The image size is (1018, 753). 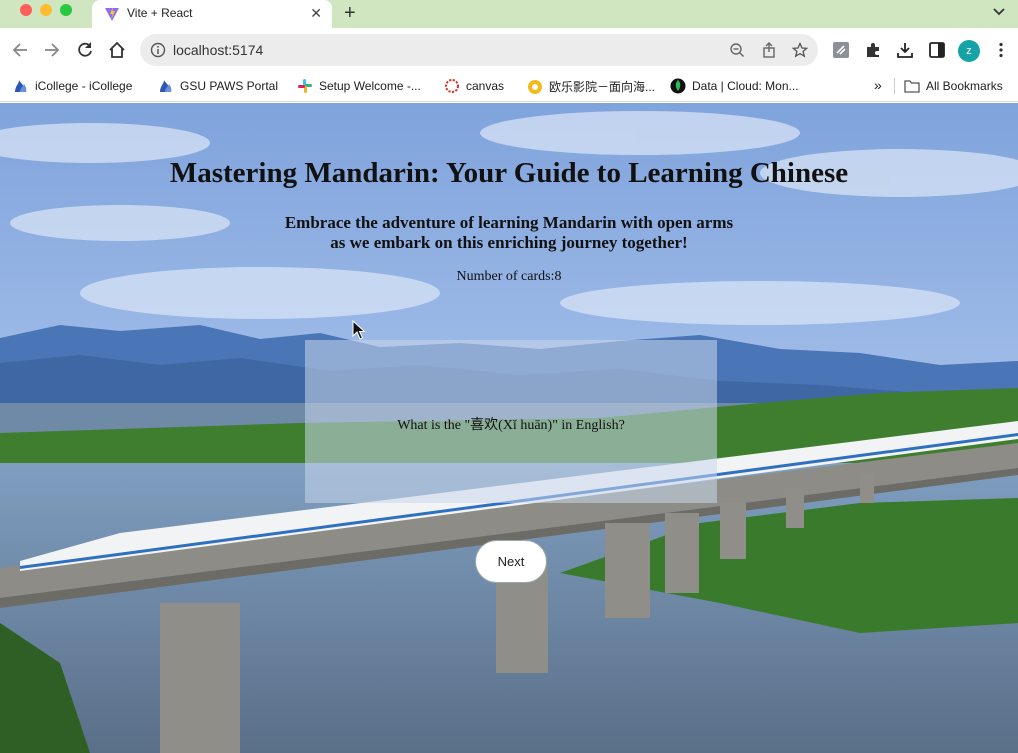 What do you see at coordinates (485, 86) in the screenshot?
I see `bookmark-label: canvas` at bounding box center [485, 86].